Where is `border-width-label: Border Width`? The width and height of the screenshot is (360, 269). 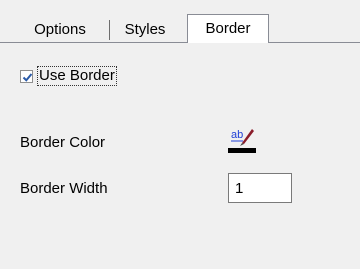
border-width-label: Border Width is located at coordinates (64, 188).